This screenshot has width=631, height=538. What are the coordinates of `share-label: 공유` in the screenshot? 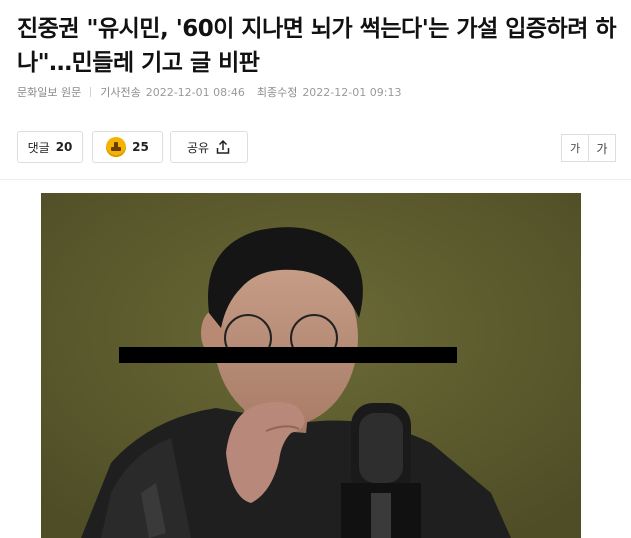 It's located at (198, 147).